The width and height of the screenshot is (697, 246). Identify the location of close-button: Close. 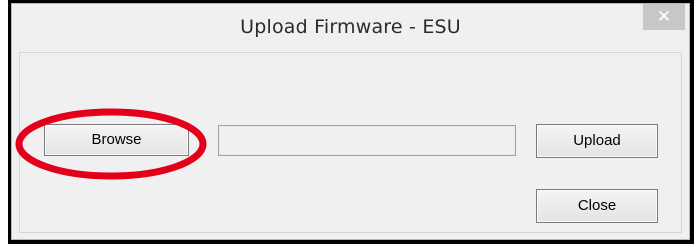
(597, 206).